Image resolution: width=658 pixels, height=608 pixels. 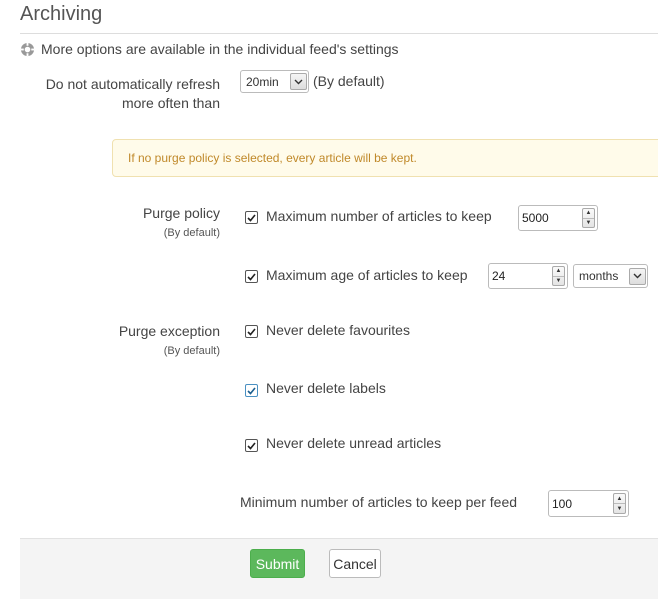 I want to click on max-articles-label: Maximum number of articles to keep, so click(x=379, y=216).